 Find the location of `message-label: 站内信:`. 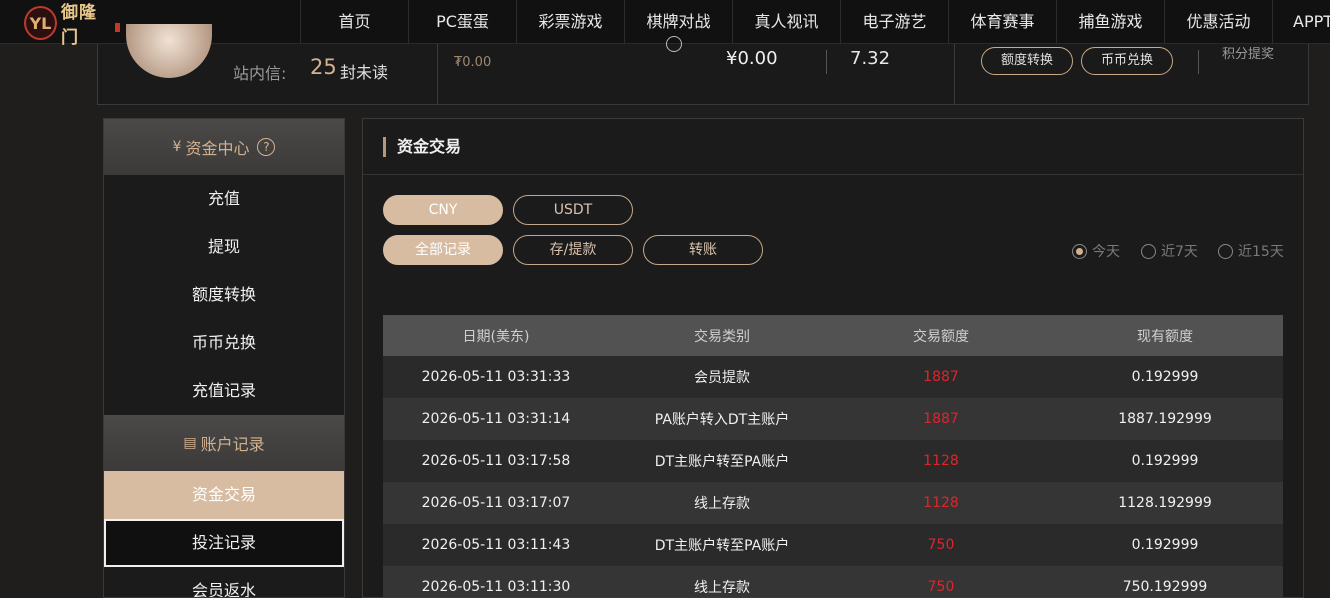

message-label: 站内信: is located at coordinates (260, 73).